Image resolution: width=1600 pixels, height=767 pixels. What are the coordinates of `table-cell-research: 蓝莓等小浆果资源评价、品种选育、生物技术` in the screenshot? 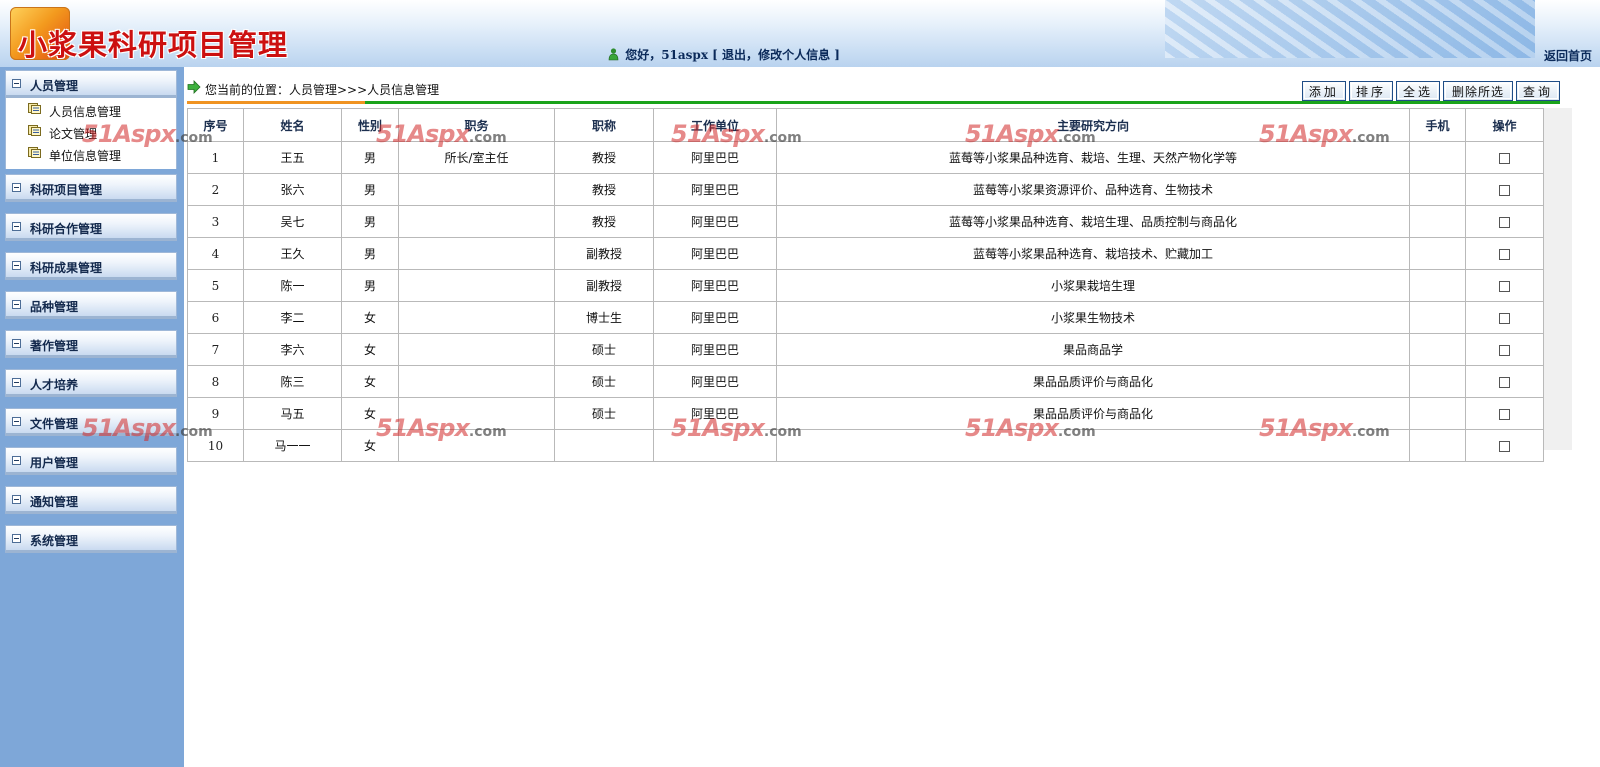 It's located at (1093, 189).